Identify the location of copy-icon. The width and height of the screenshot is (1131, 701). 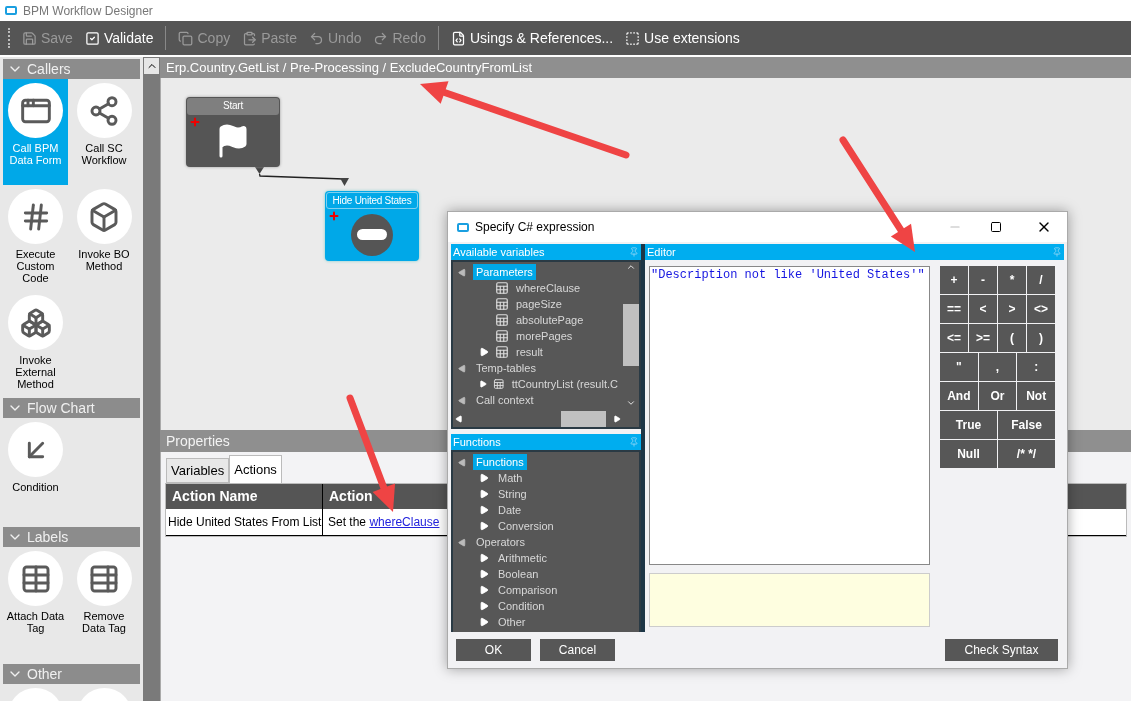
(186, 38).